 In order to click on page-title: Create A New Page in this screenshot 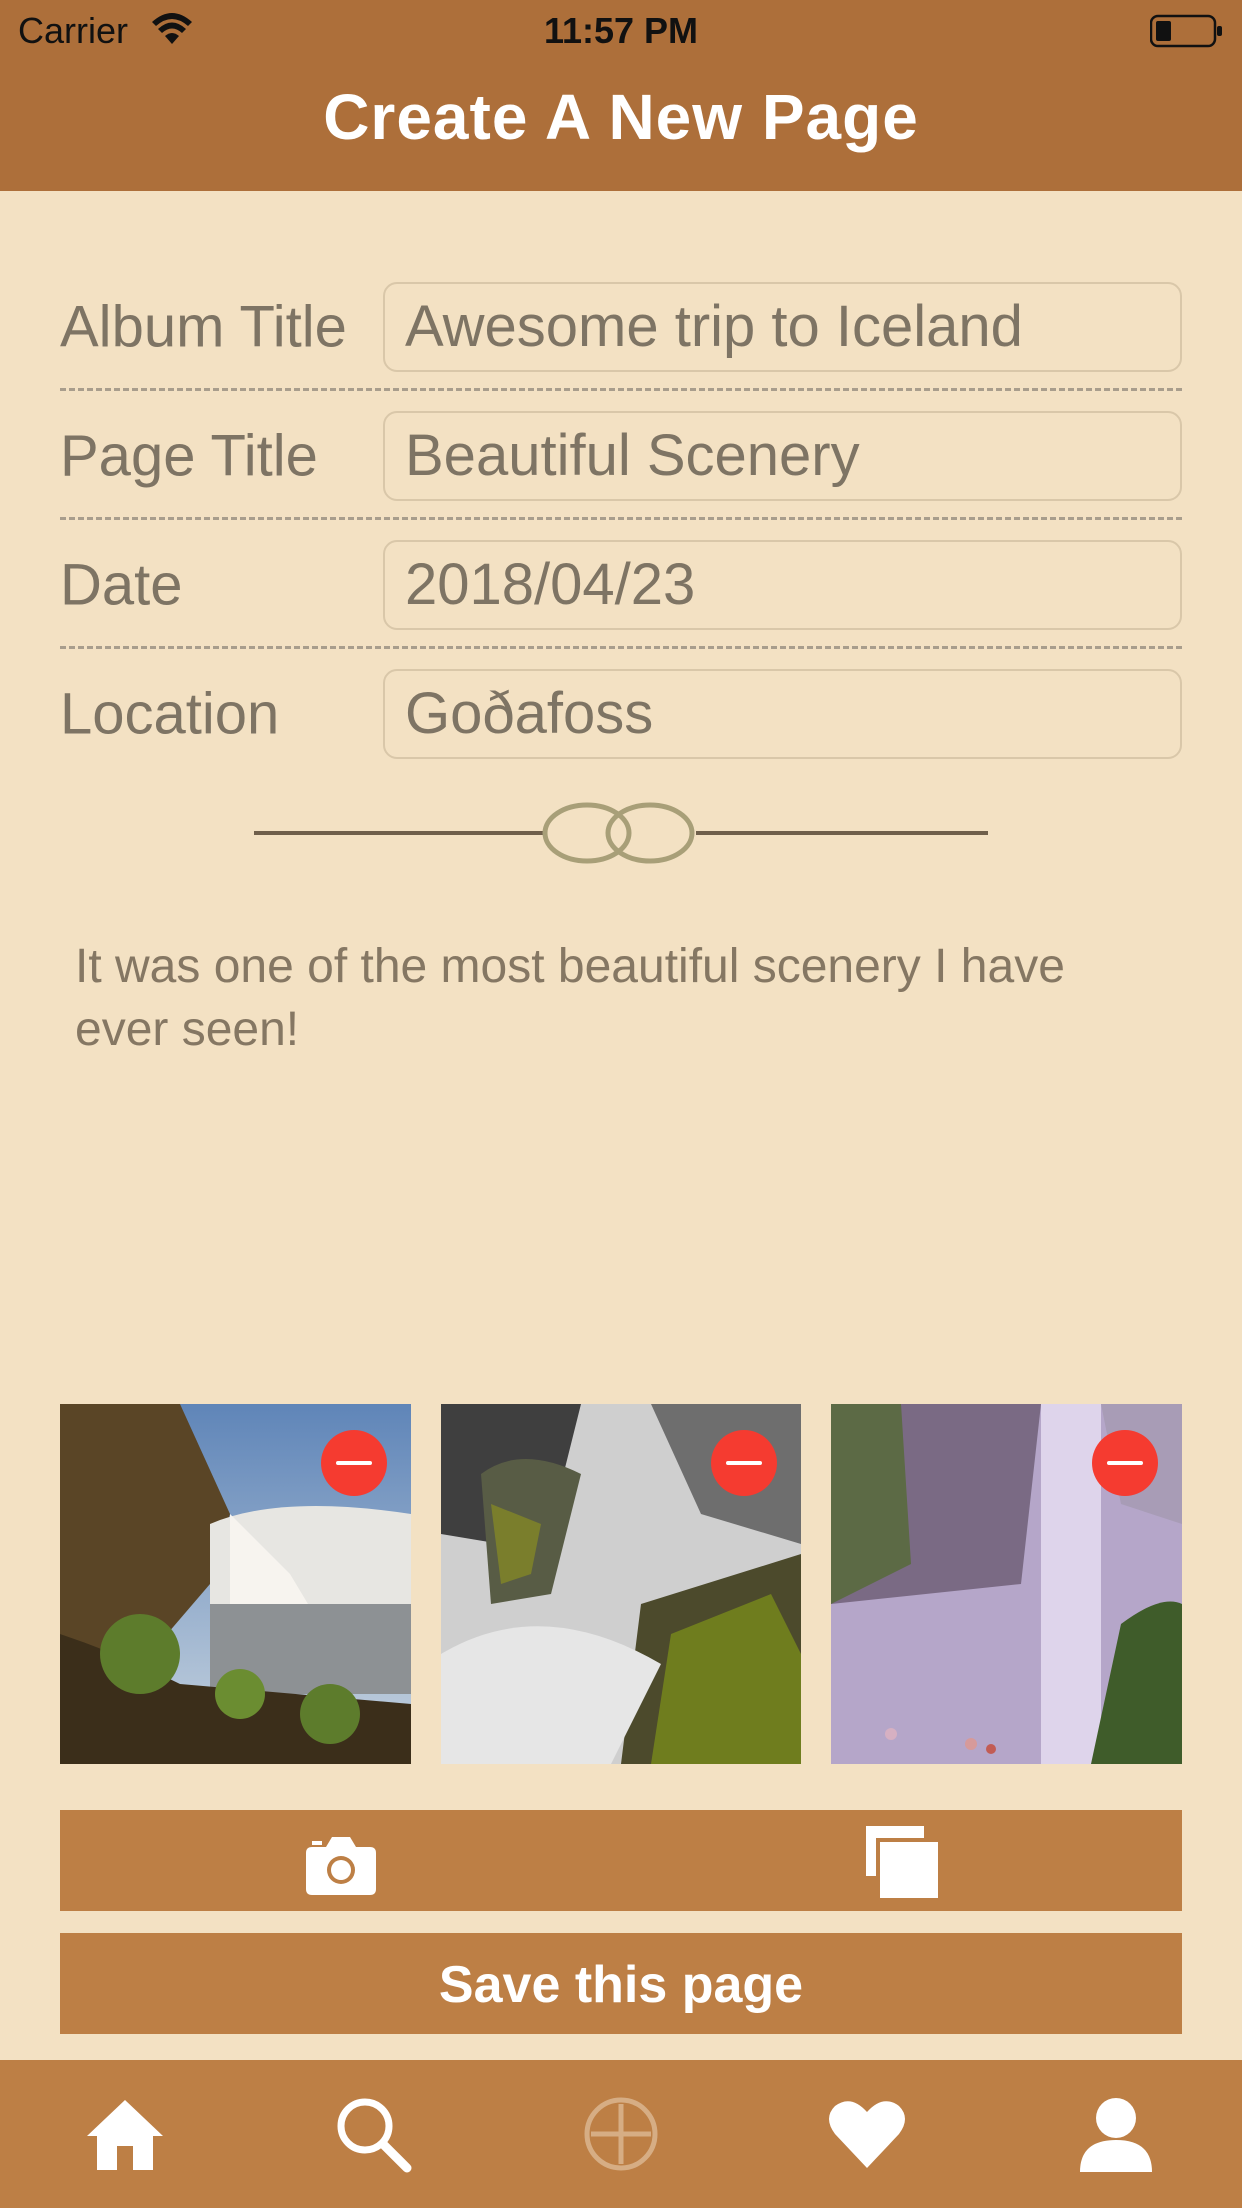, I will do `click(621, 117)`.